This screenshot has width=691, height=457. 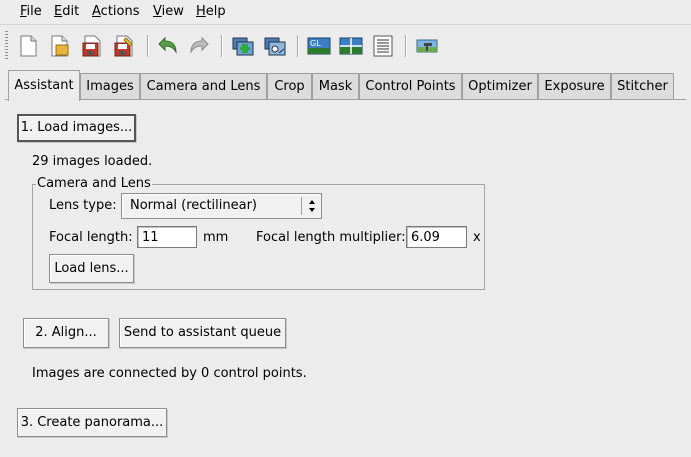 What do you see at coordinates (92, 161) in the screenshot?
I see `images-loaded-status: 29 images loaded.` at bounding box center [92, 161].